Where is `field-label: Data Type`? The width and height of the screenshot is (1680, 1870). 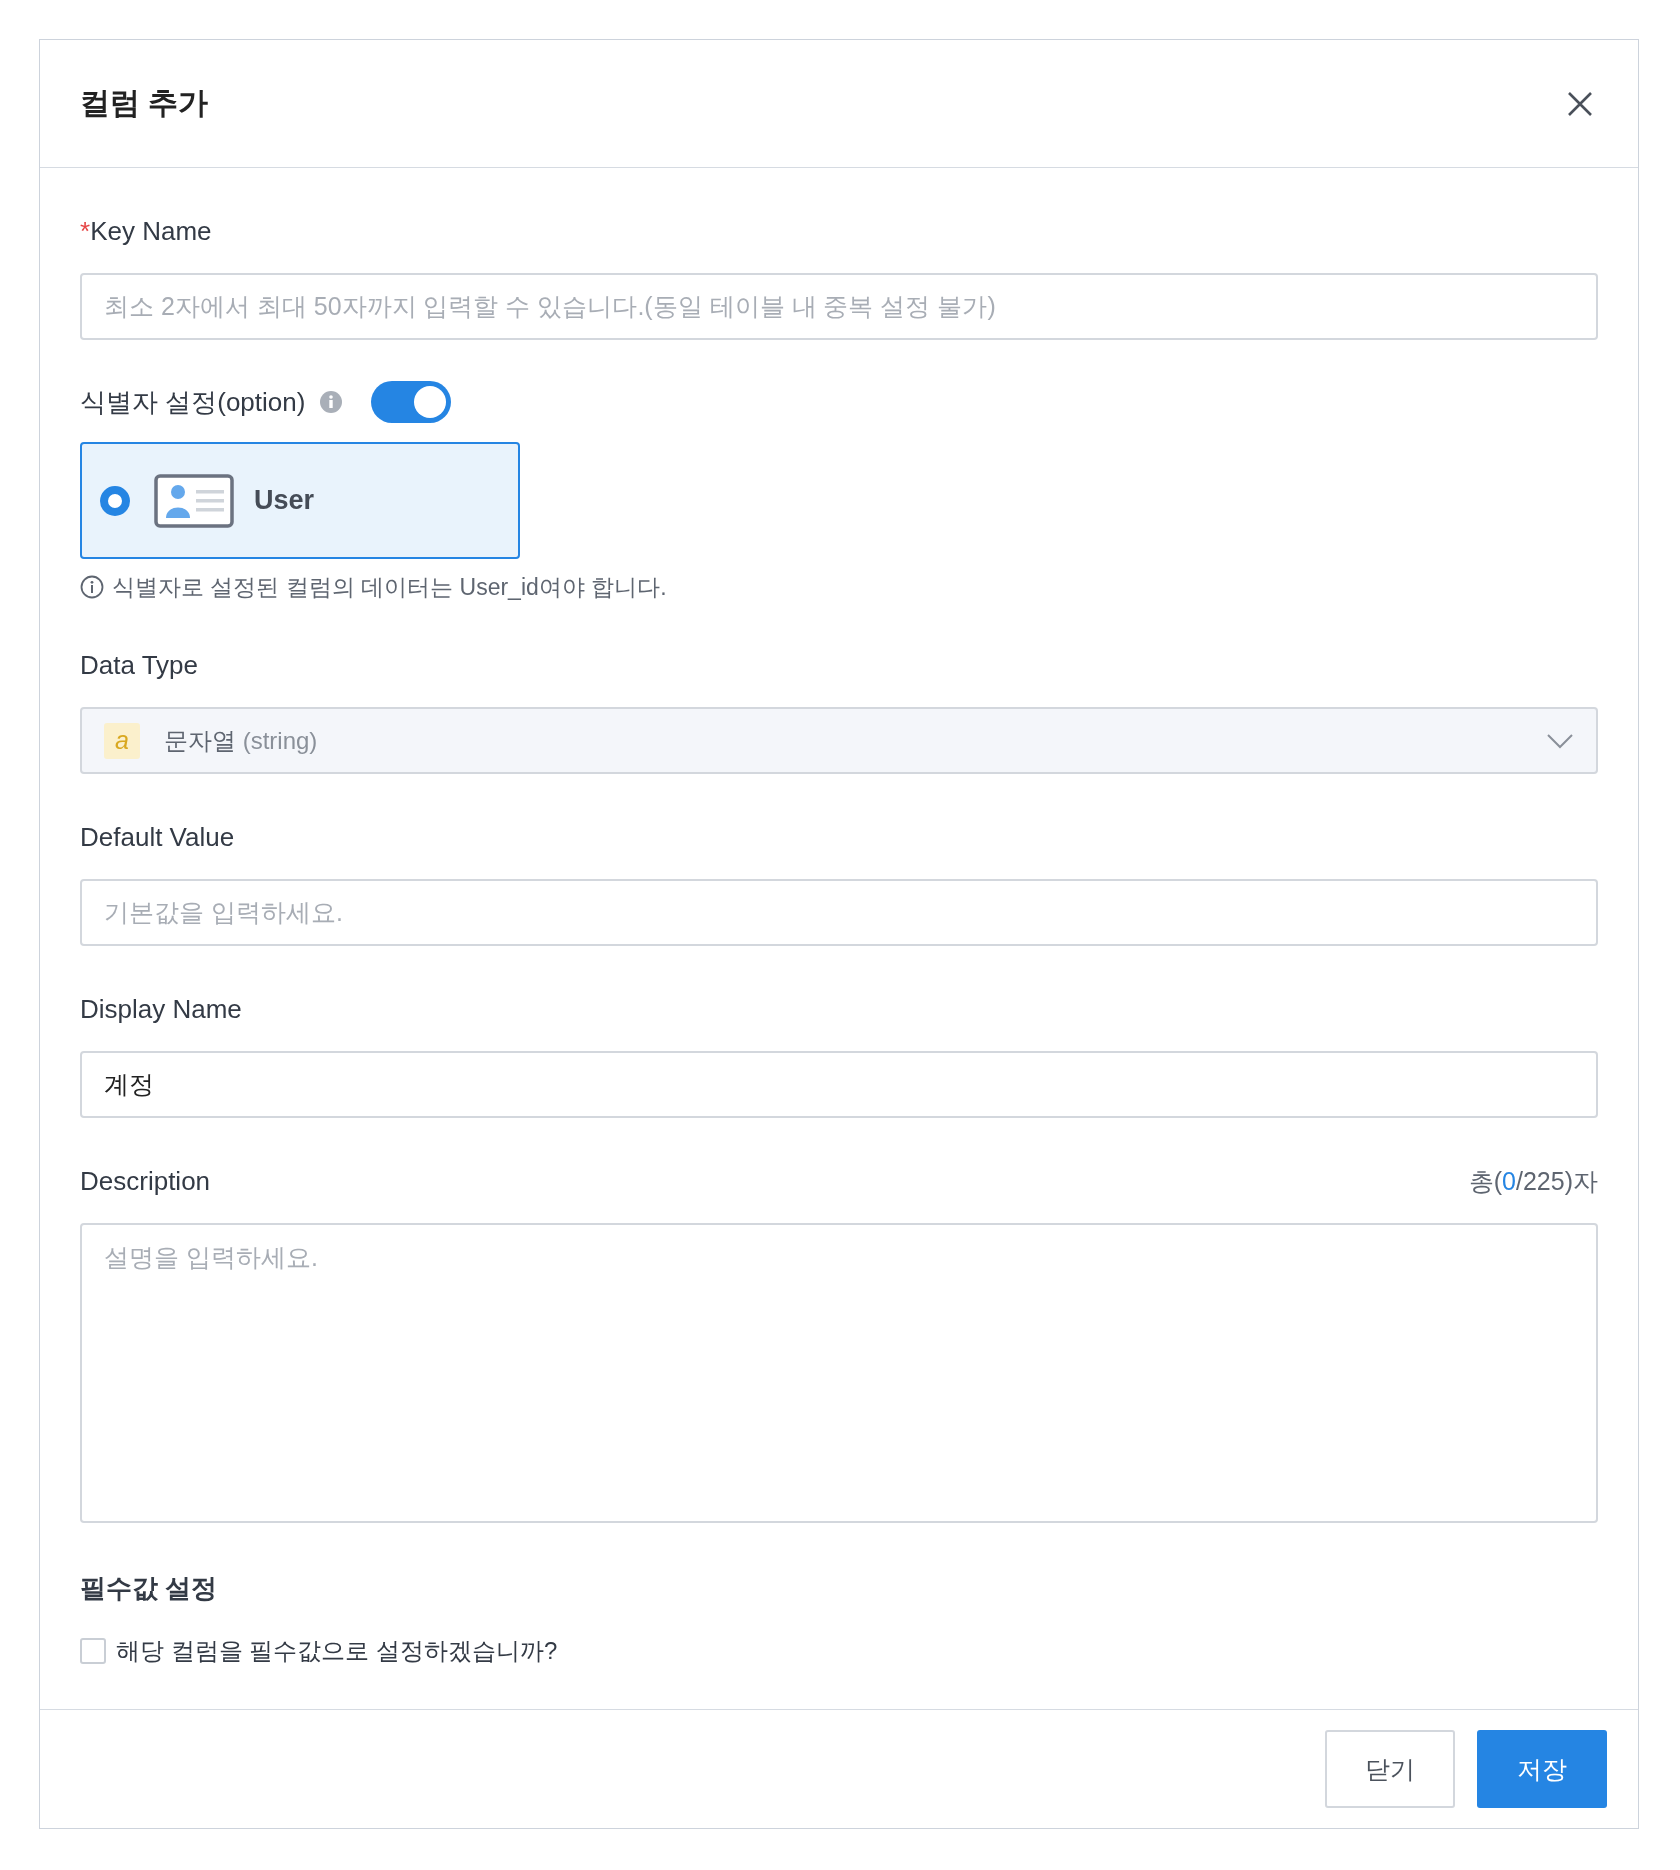 field-label: Data Type is located at coordinates (140, 665).